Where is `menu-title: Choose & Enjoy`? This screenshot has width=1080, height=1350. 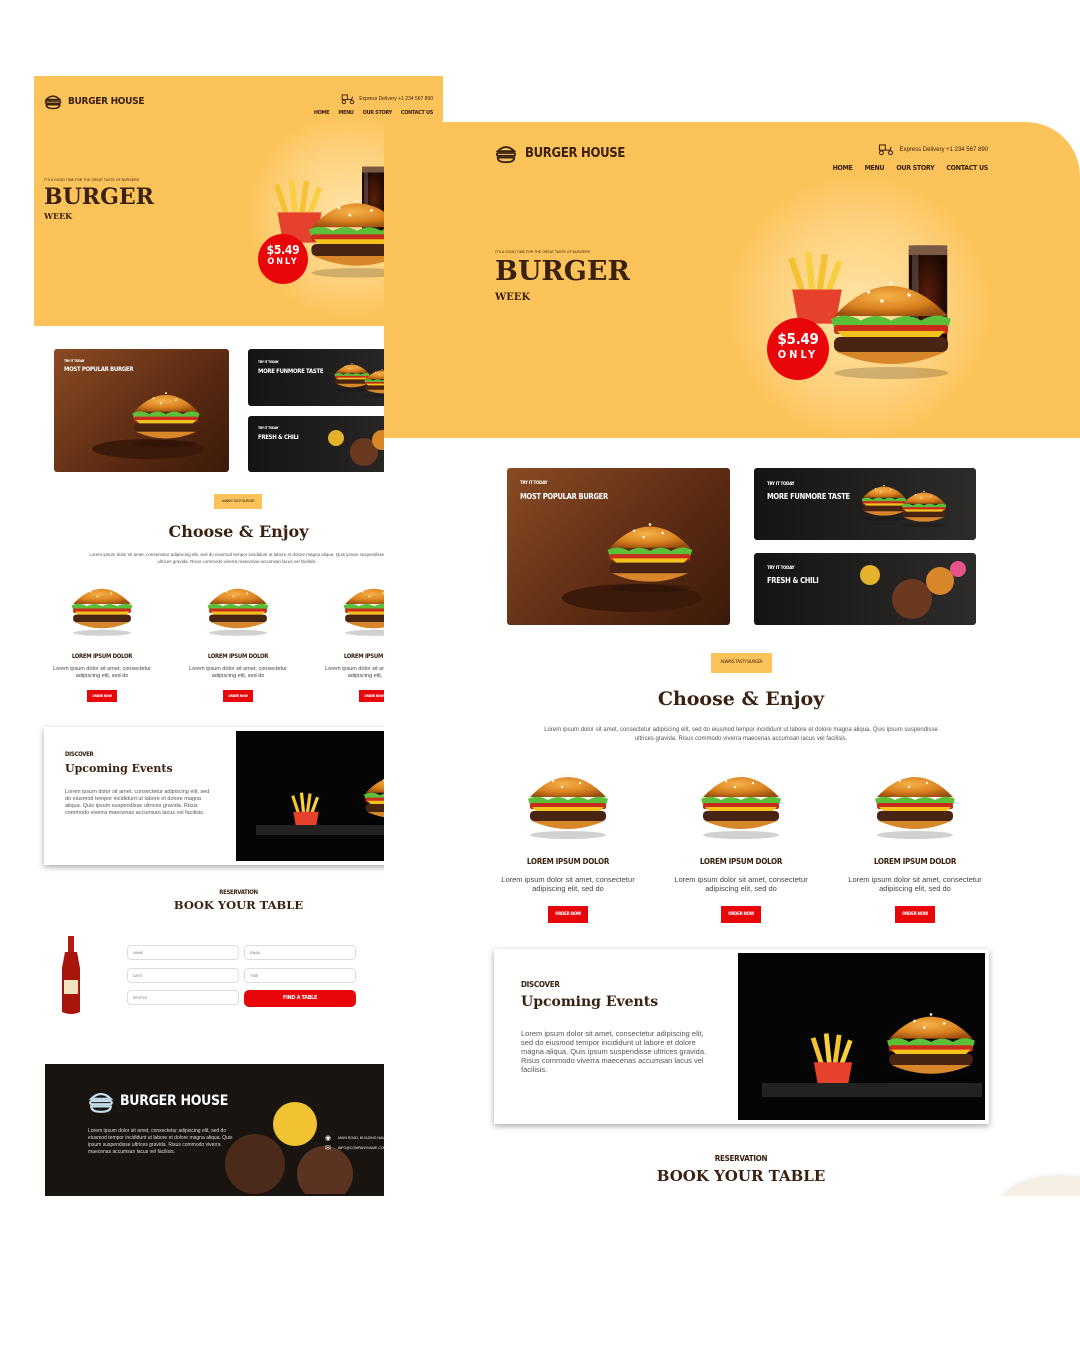 menu-title: Choose & Enjoy is located at coordinates (238, 531).